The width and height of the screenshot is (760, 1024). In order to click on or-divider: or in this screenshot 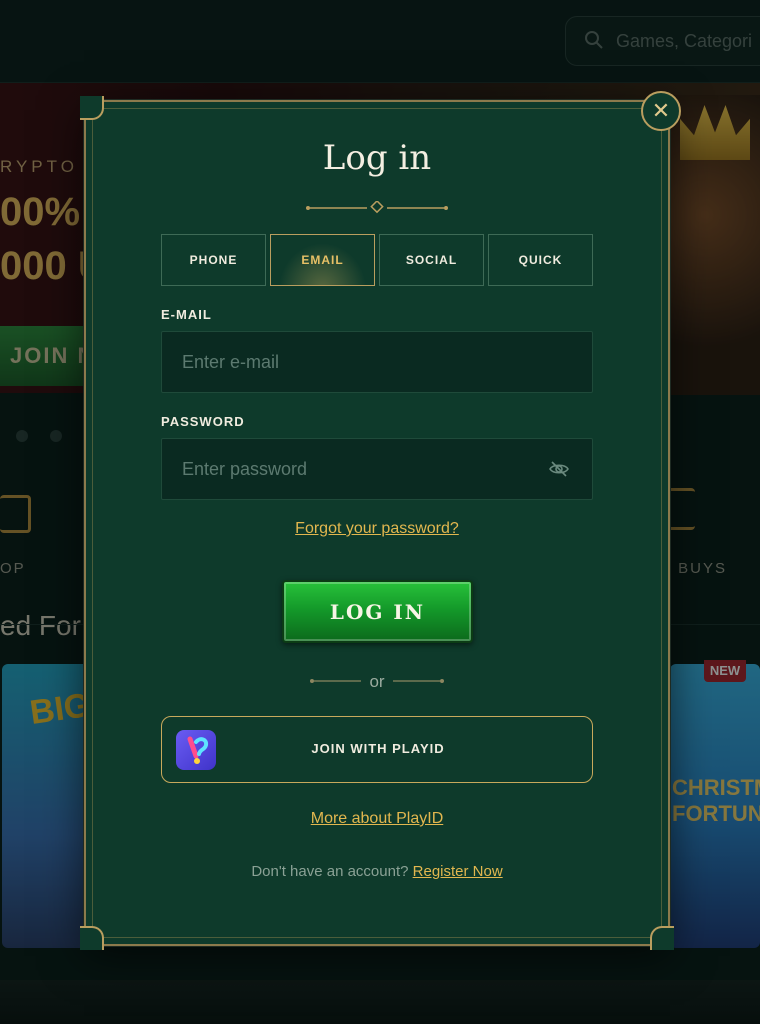, I will do `click(377, 681)`.